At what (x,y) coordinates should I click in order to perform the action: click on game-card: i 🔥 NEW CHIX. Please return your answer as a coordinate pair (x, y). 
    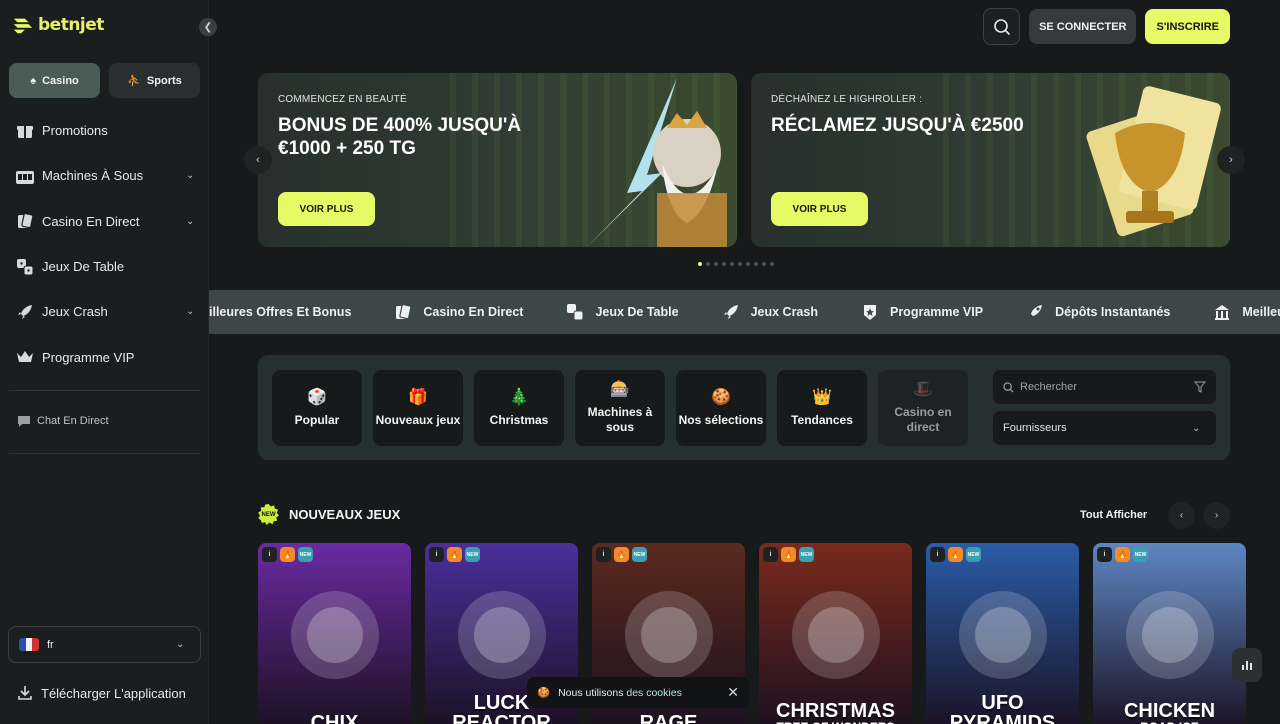
    Looking at the image, I should click on (334, 633).